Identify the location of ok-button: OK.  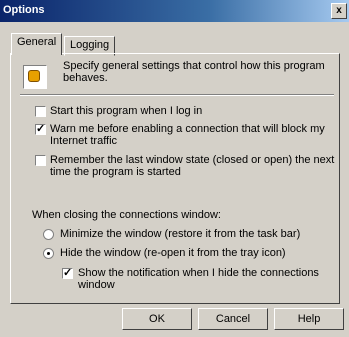
(157, 319).